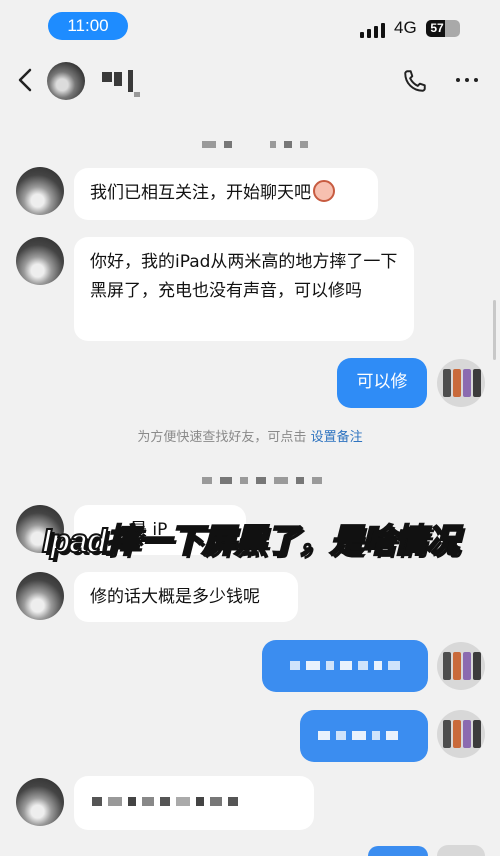 This screenshot has height=856, width=500. What do you see at coordinates (175, 597) in the screenshot?
I see `message-text: 修的话大概是多少钱呢` at bounding box center [175, 597].